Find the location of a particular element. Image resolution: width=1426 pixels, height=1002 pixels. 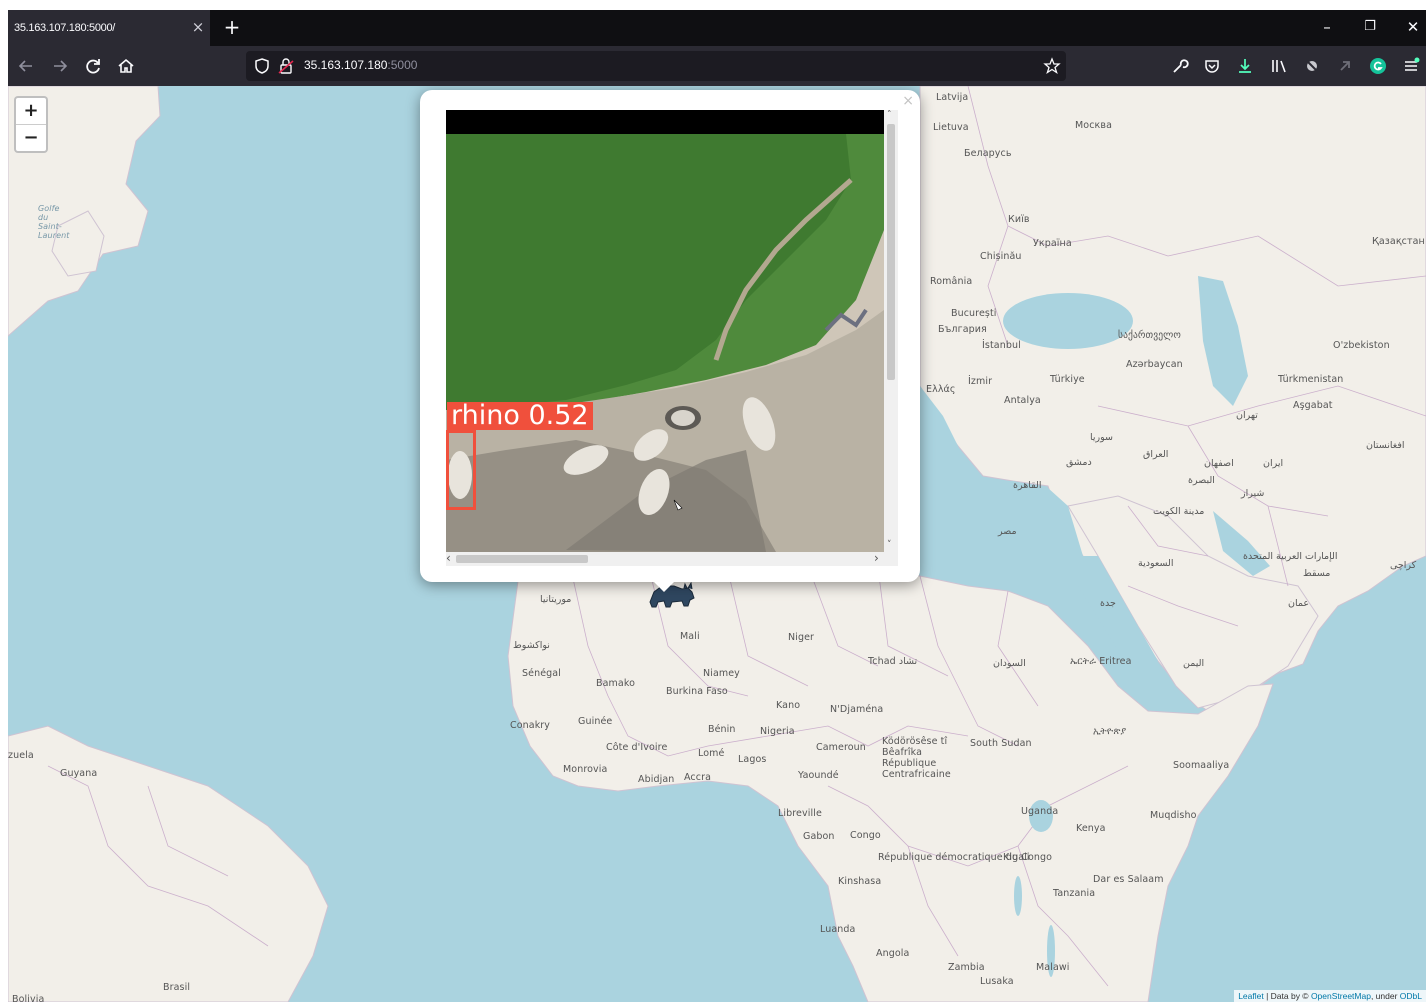

map-label: zuela is located at coordinates (21, 755).